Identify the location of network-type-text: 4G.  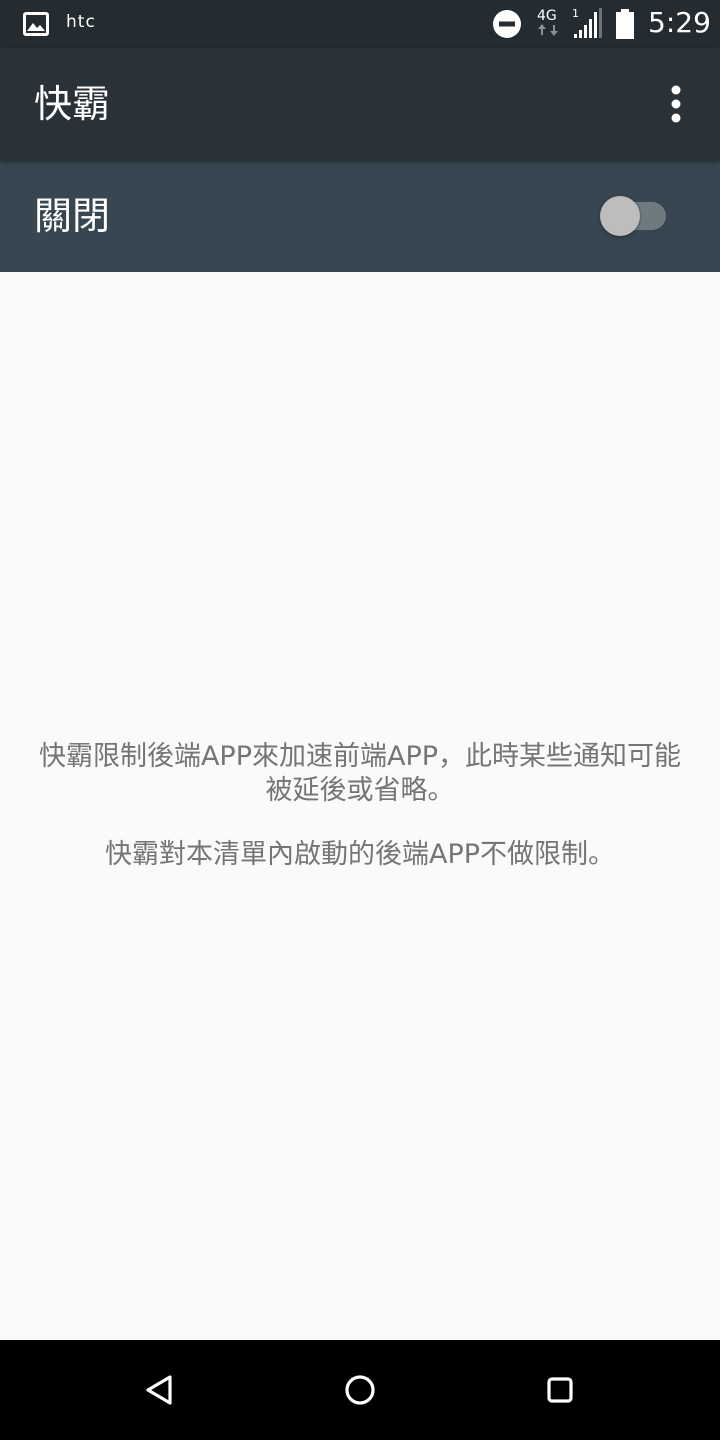
(547, 16).